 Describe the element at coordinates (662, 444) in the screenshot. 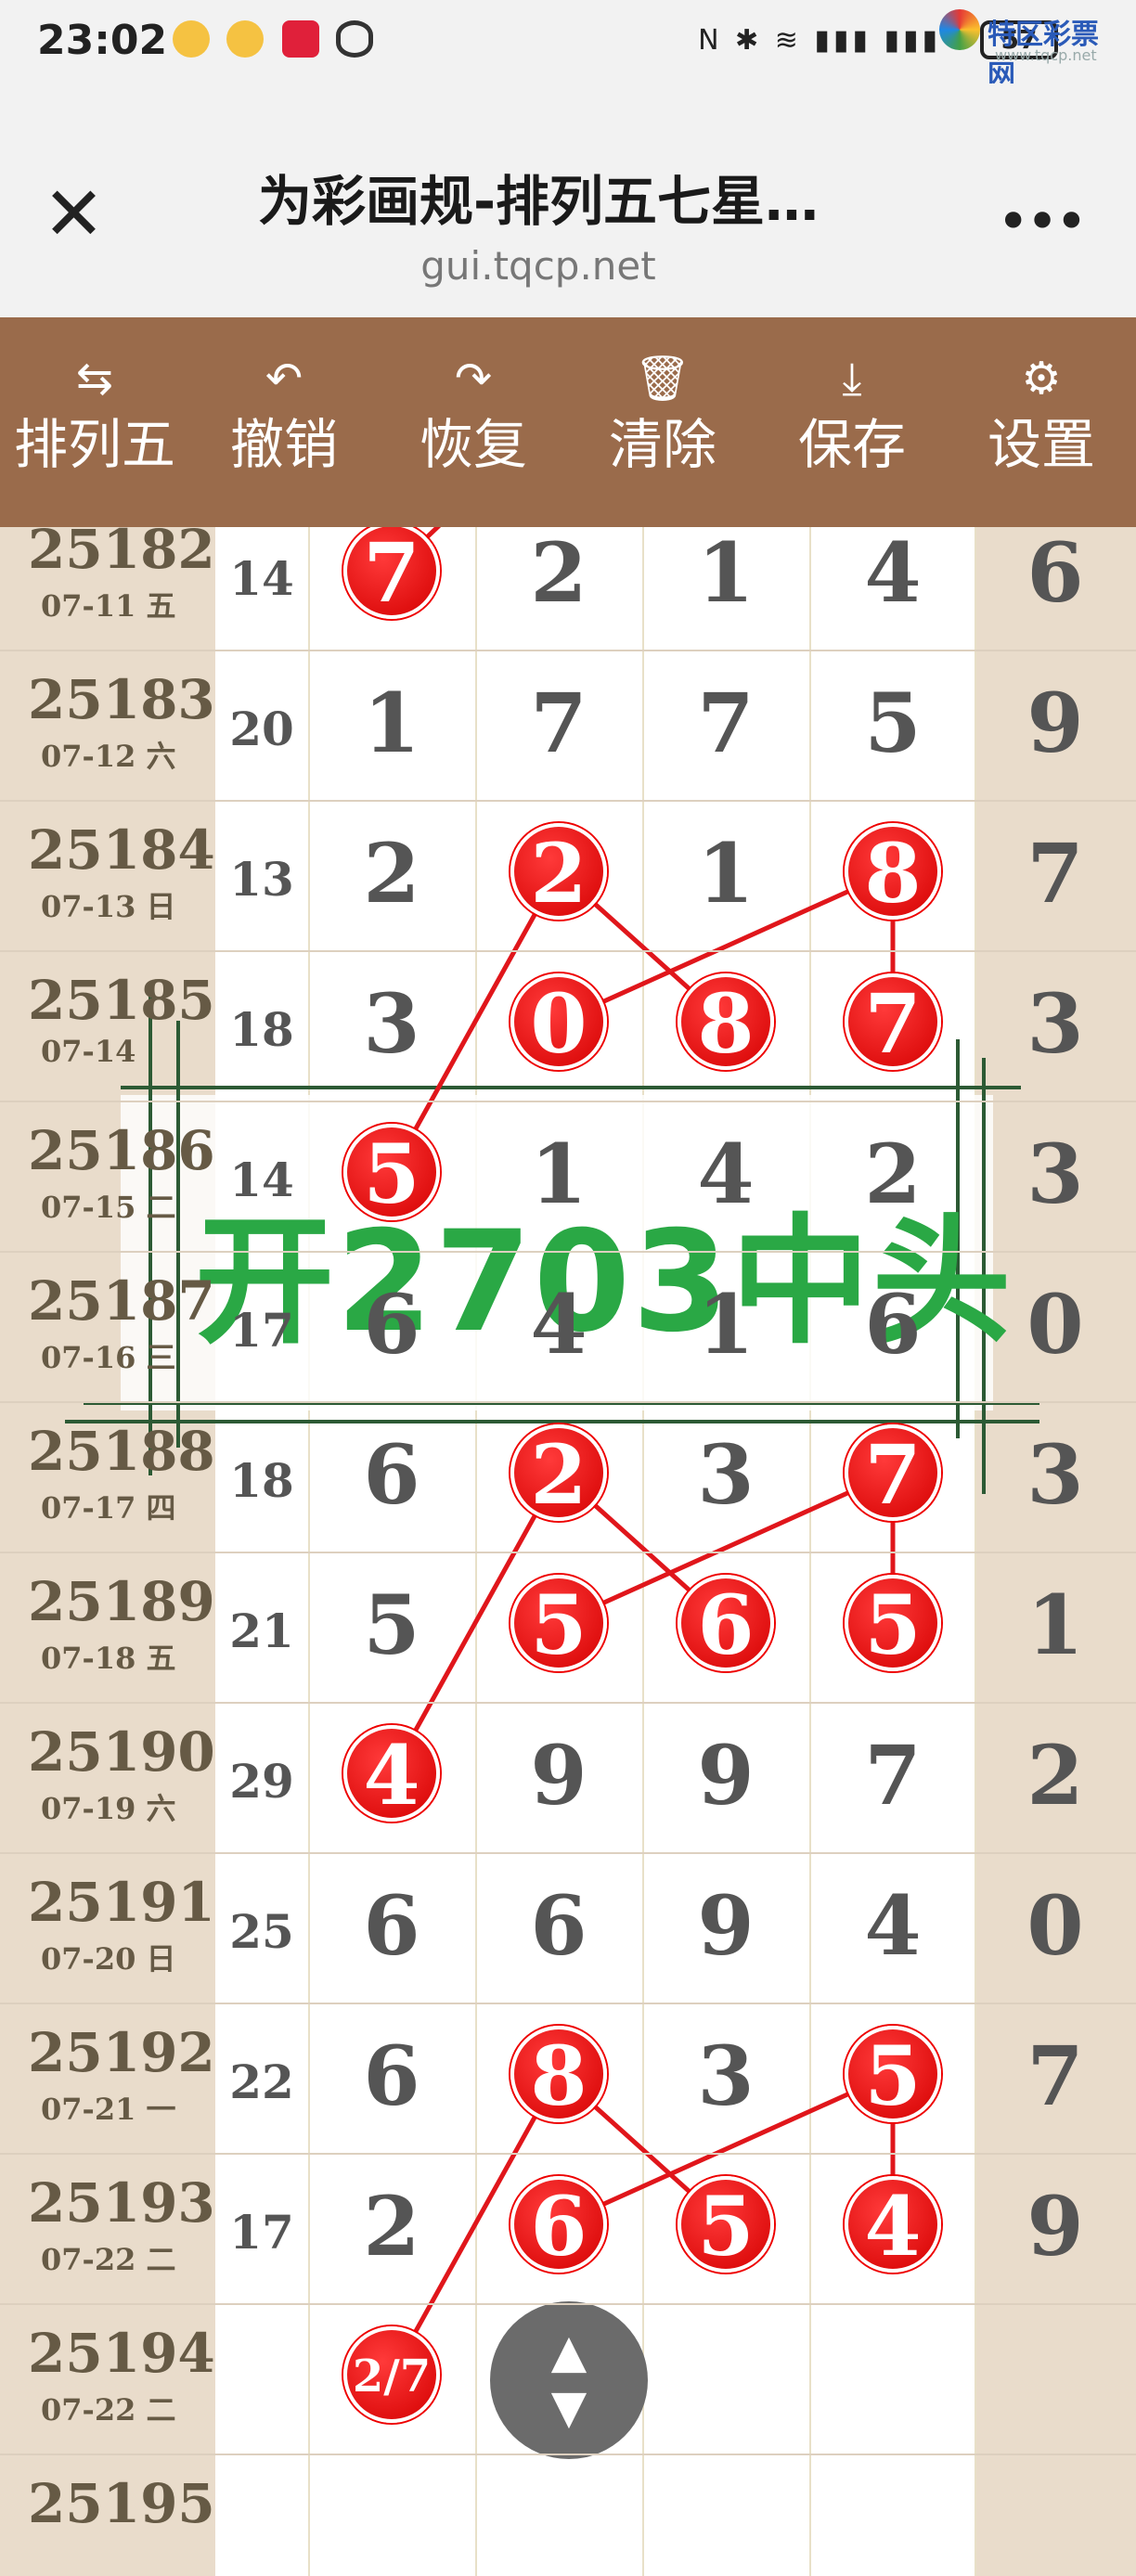

I see `toolbar-label: 清除` at that location.